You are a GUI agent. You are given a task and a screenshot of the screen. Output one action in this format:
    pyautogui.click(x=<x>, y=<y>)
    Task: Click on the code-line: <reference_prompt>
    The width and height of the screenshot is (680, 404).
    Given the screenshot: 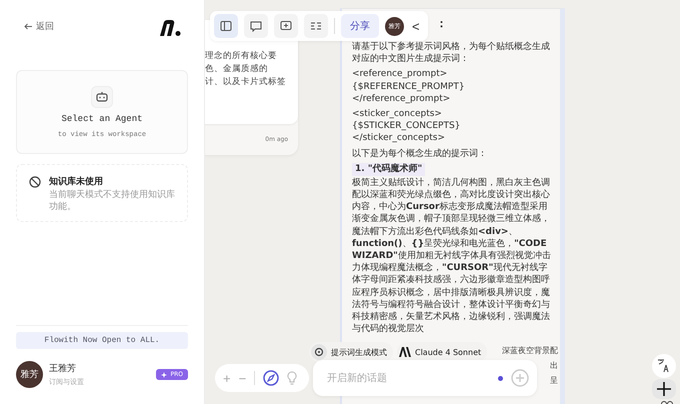 What is the action you would take?
    pyautogui.click(x=400, y=74)
    